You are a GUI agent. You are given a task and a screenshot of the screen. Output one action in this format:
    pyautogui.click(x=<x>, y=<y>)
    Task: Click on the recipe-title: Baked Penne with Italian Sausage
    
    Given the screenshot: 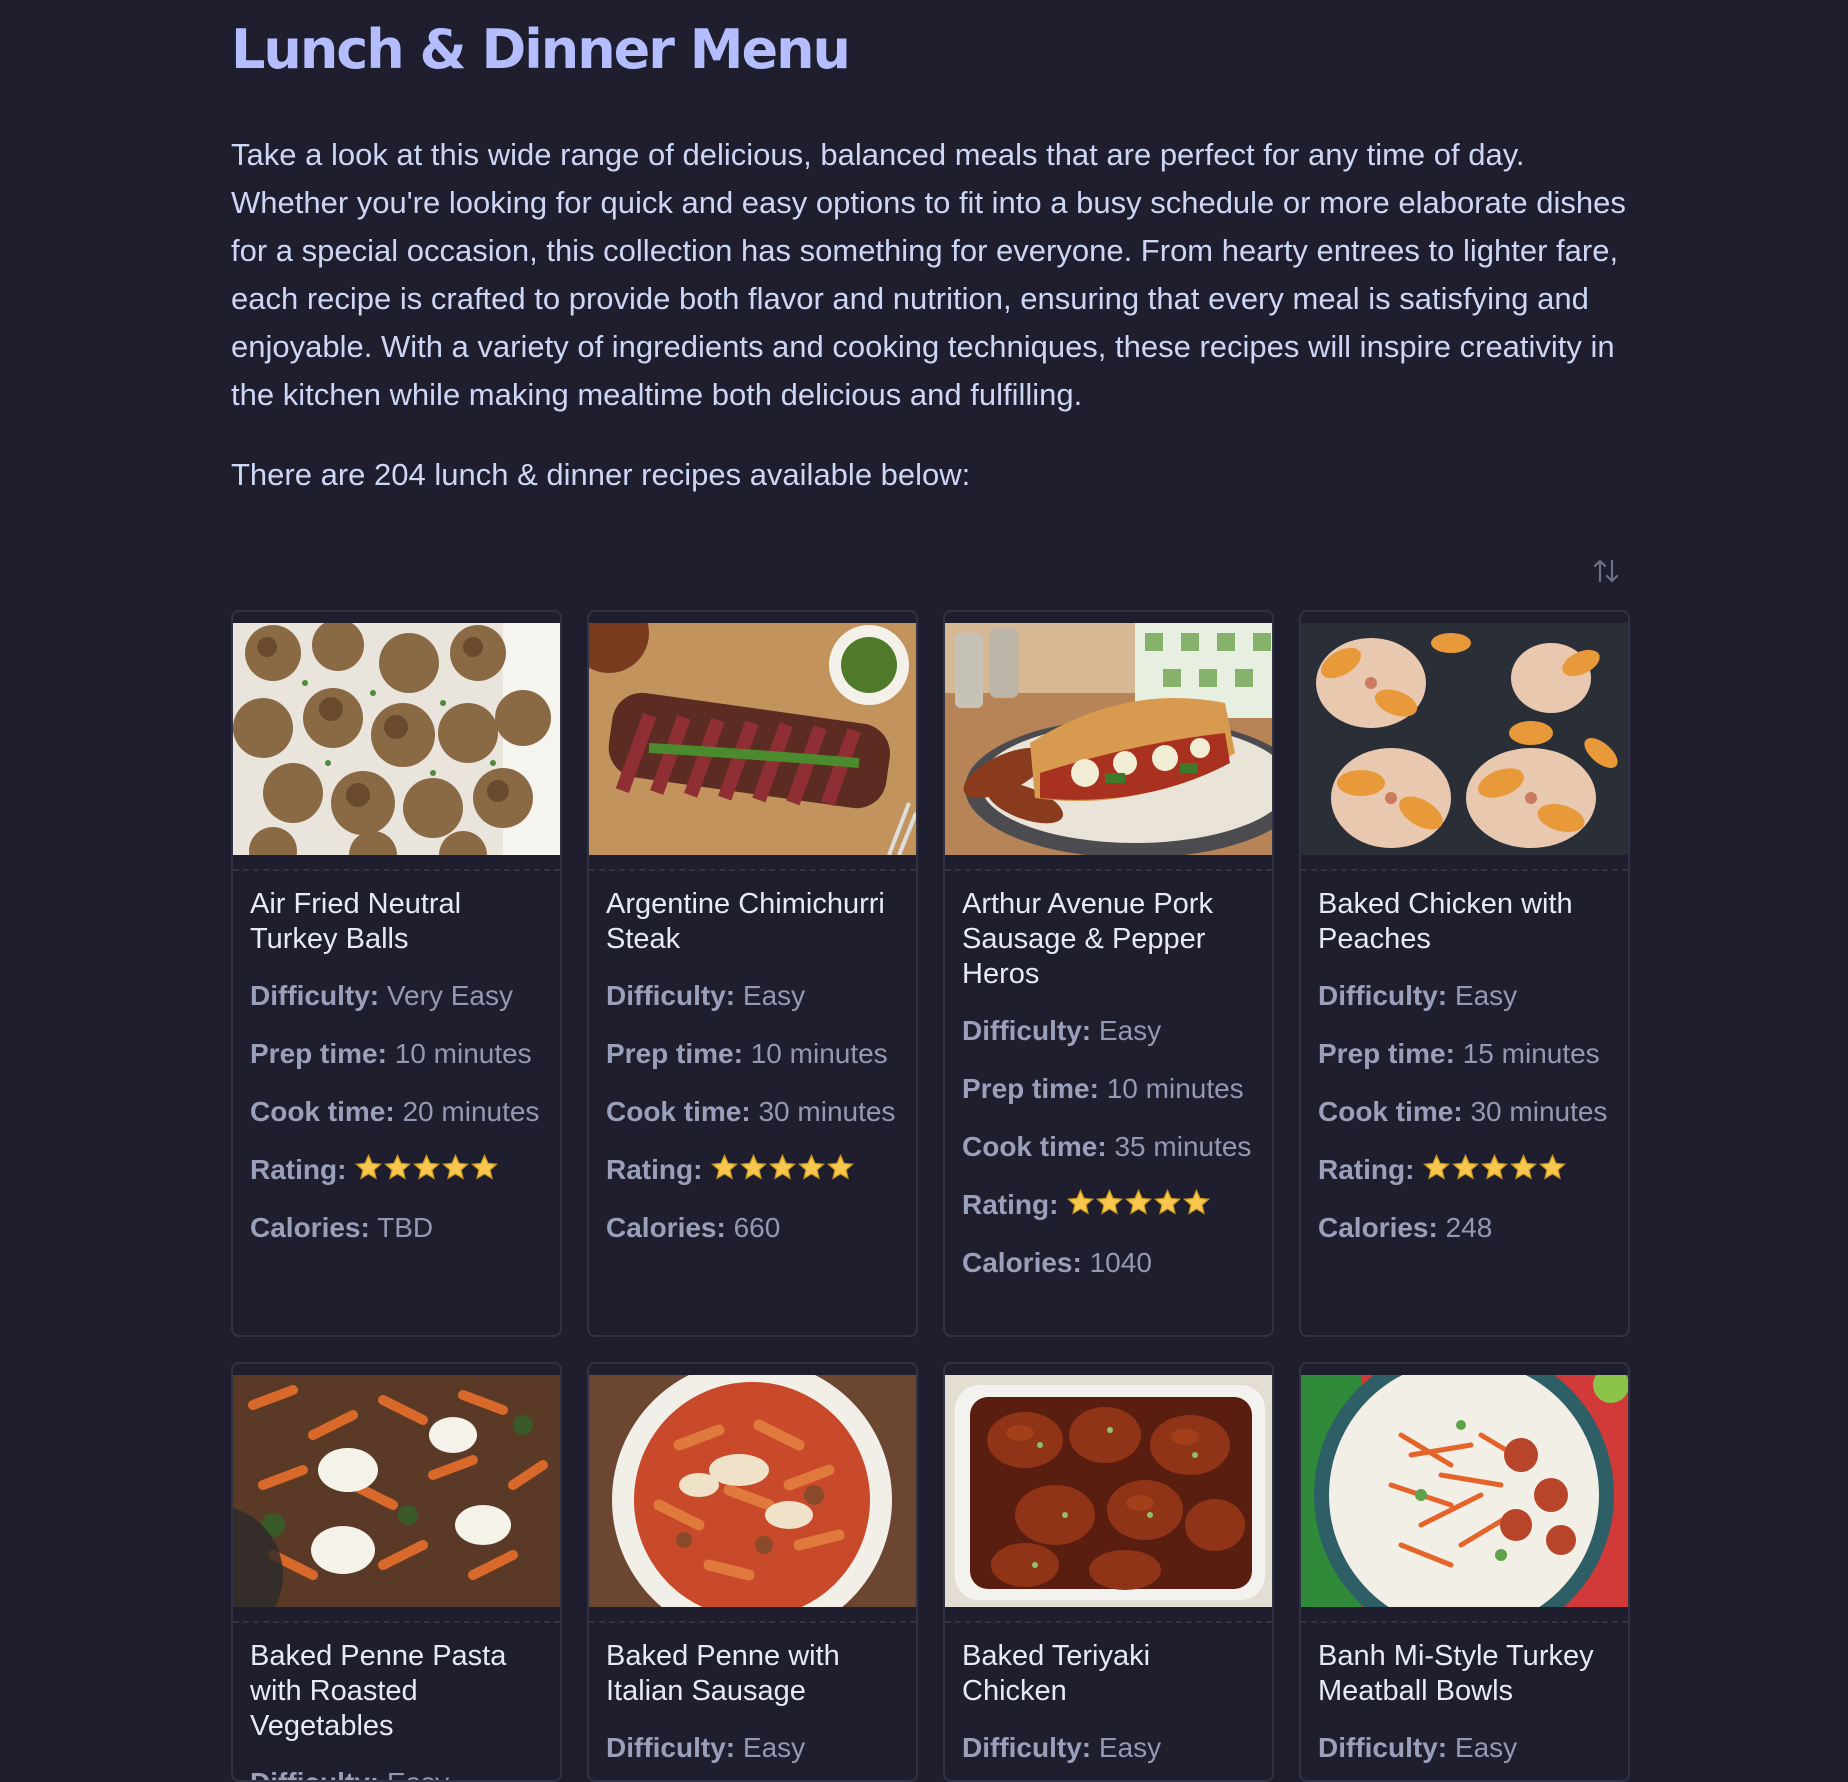 What is the action you would take?
    pyautogui.click(x=723, y=1673)
    